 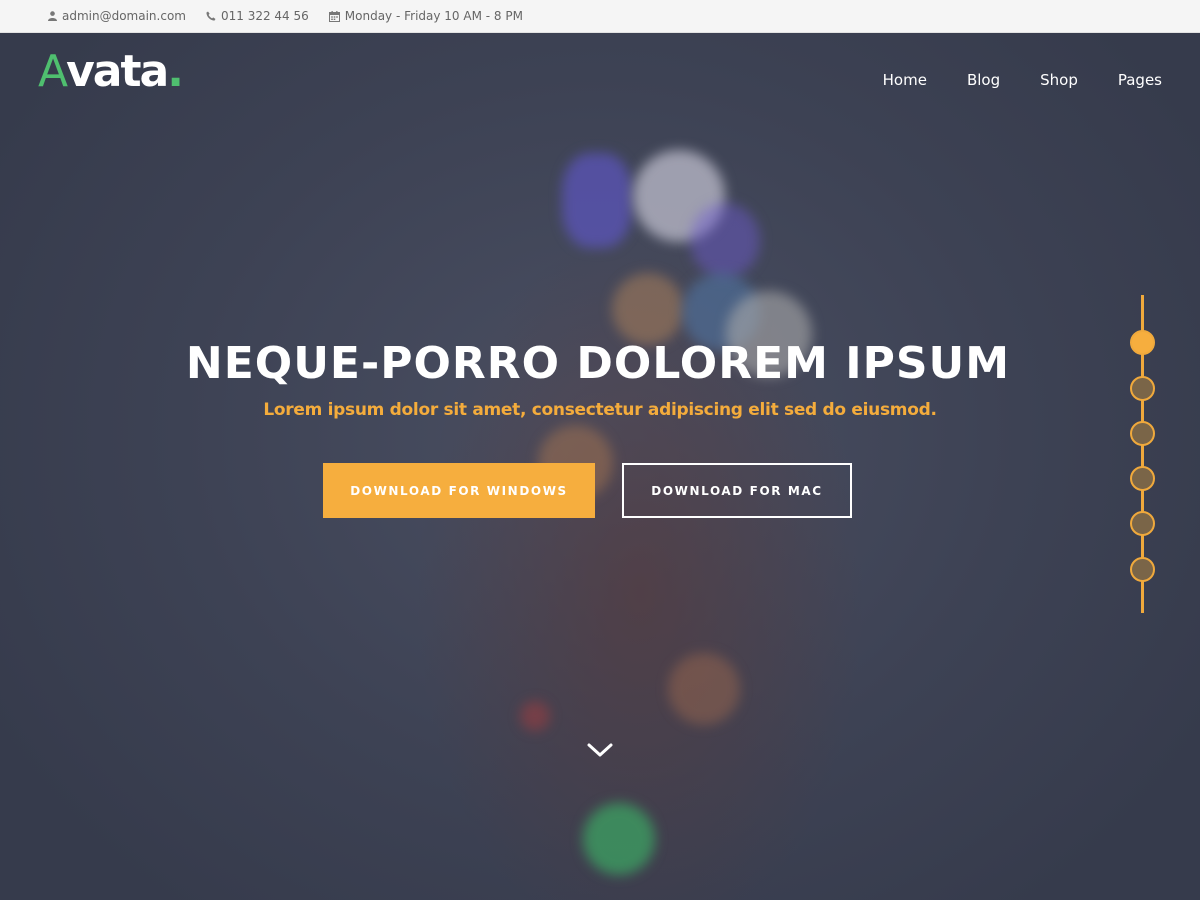 I want to click on email-info: admin@domain.com, so click(x=117, y=16).